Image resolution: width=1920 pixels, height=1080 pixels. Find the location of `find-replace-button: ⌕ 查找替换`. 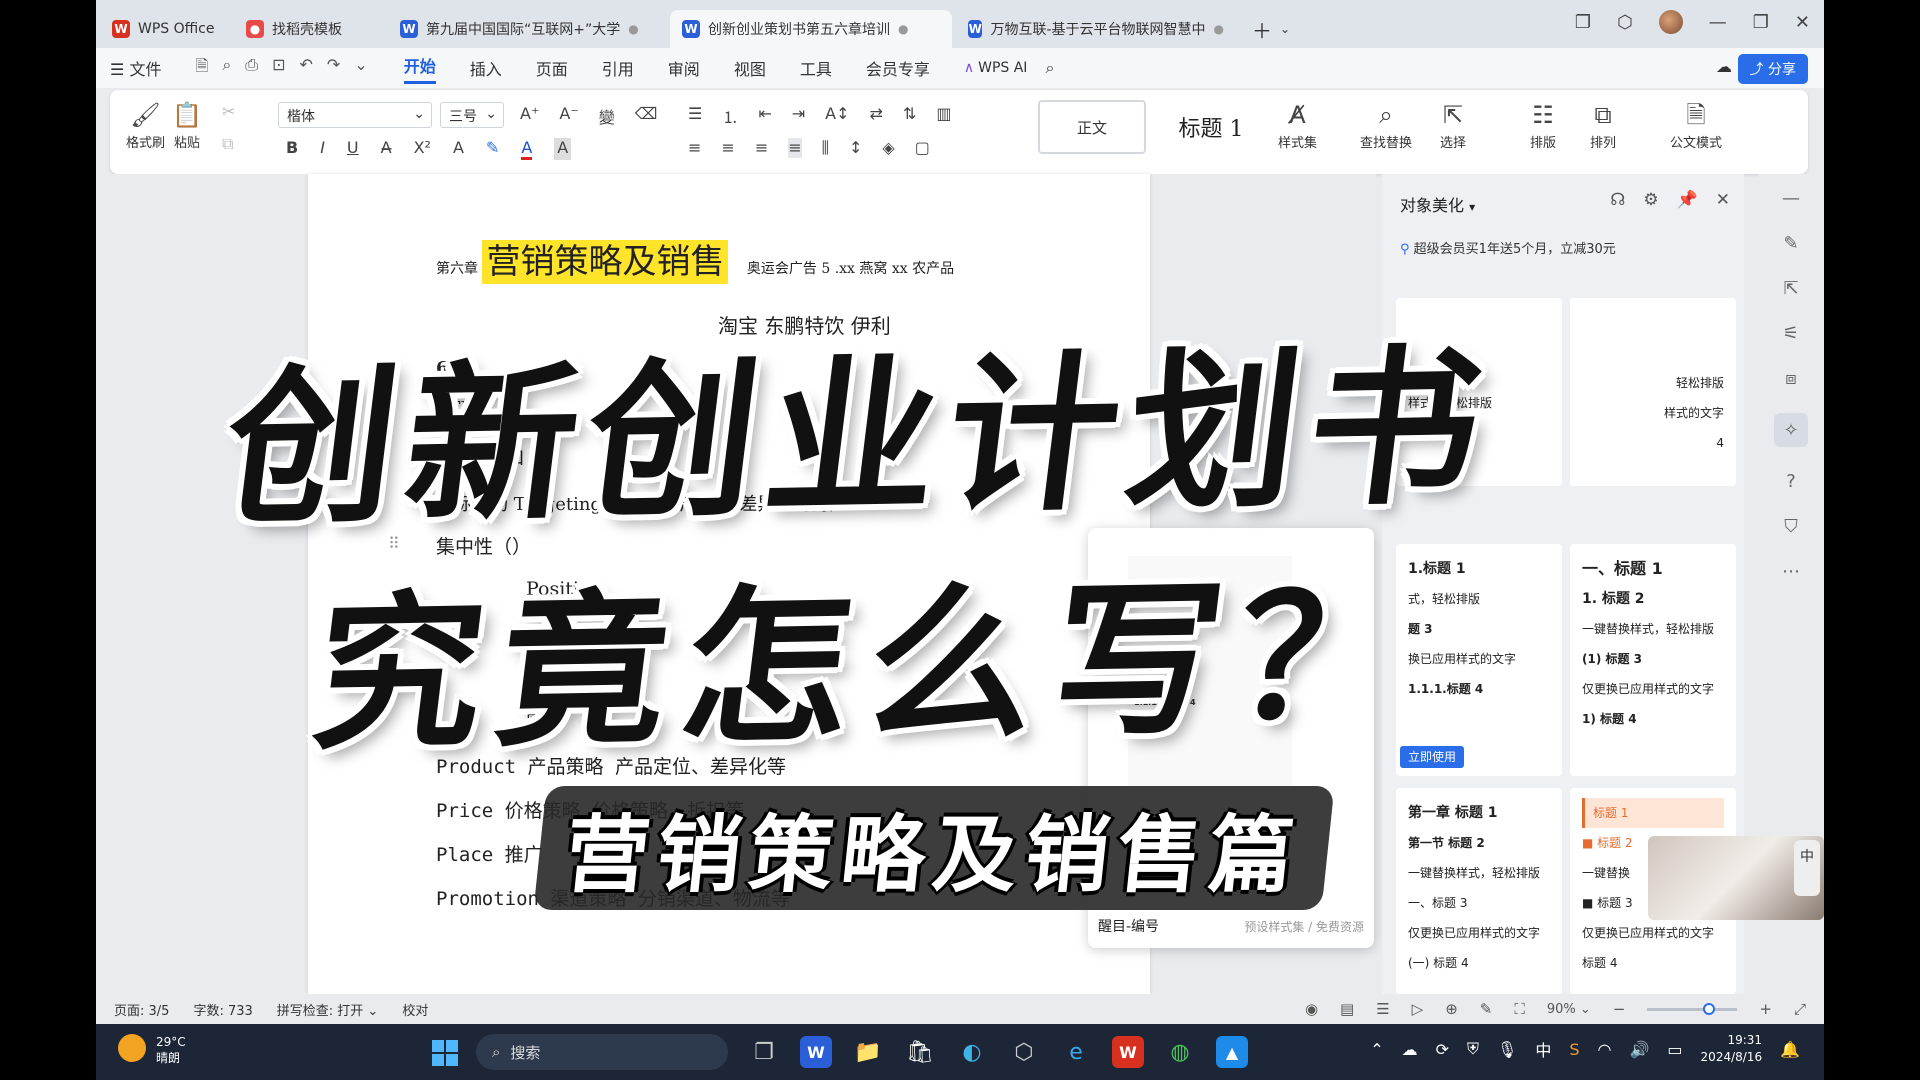

find-replace-button: ⌕ 查找替换 is located at coordinates (1386, 124).